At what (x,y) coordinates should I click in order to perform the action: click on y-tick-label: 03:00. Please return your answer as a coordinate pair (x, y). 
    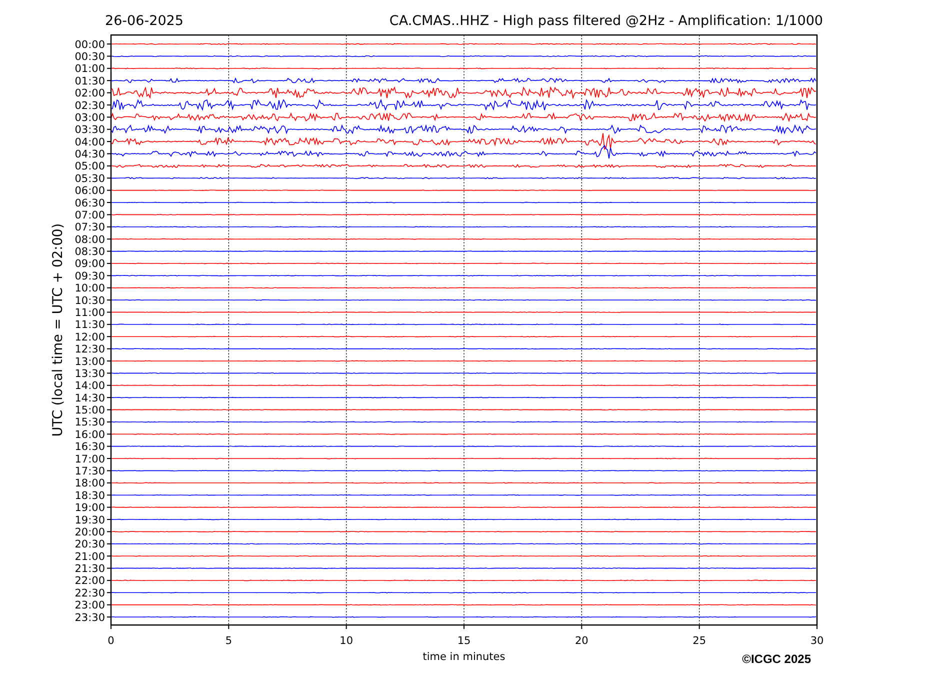
    Looking at the image, I should click on (89, 118).